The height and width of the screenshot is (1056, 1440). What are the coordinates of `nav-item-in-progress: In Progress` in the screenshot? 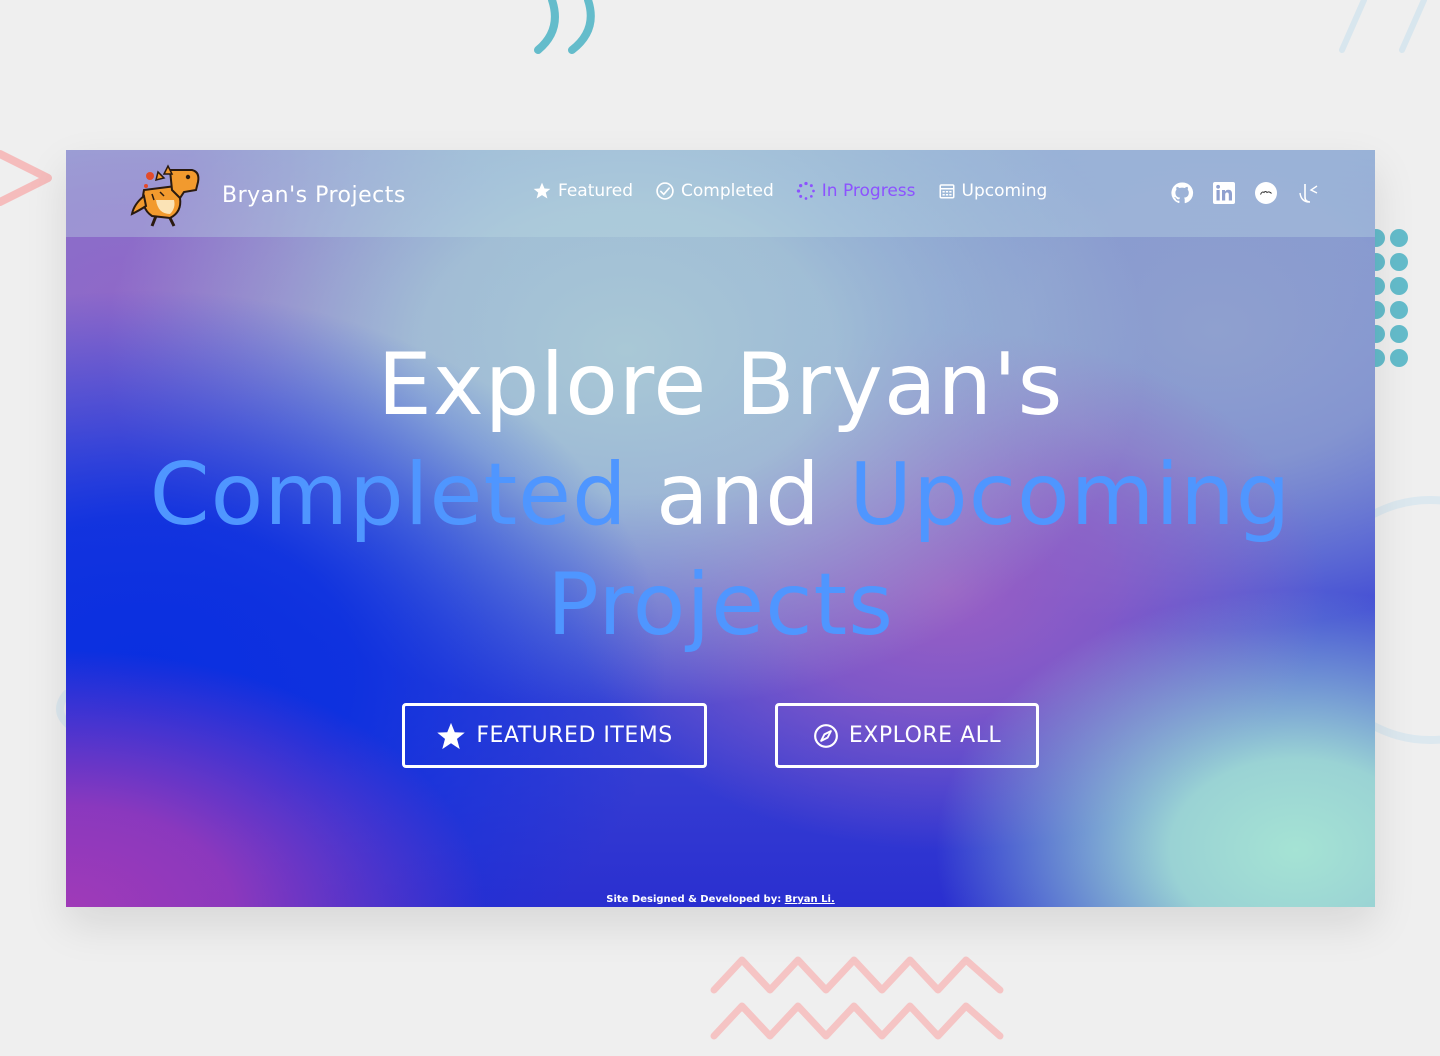 It's located at (856, 191).